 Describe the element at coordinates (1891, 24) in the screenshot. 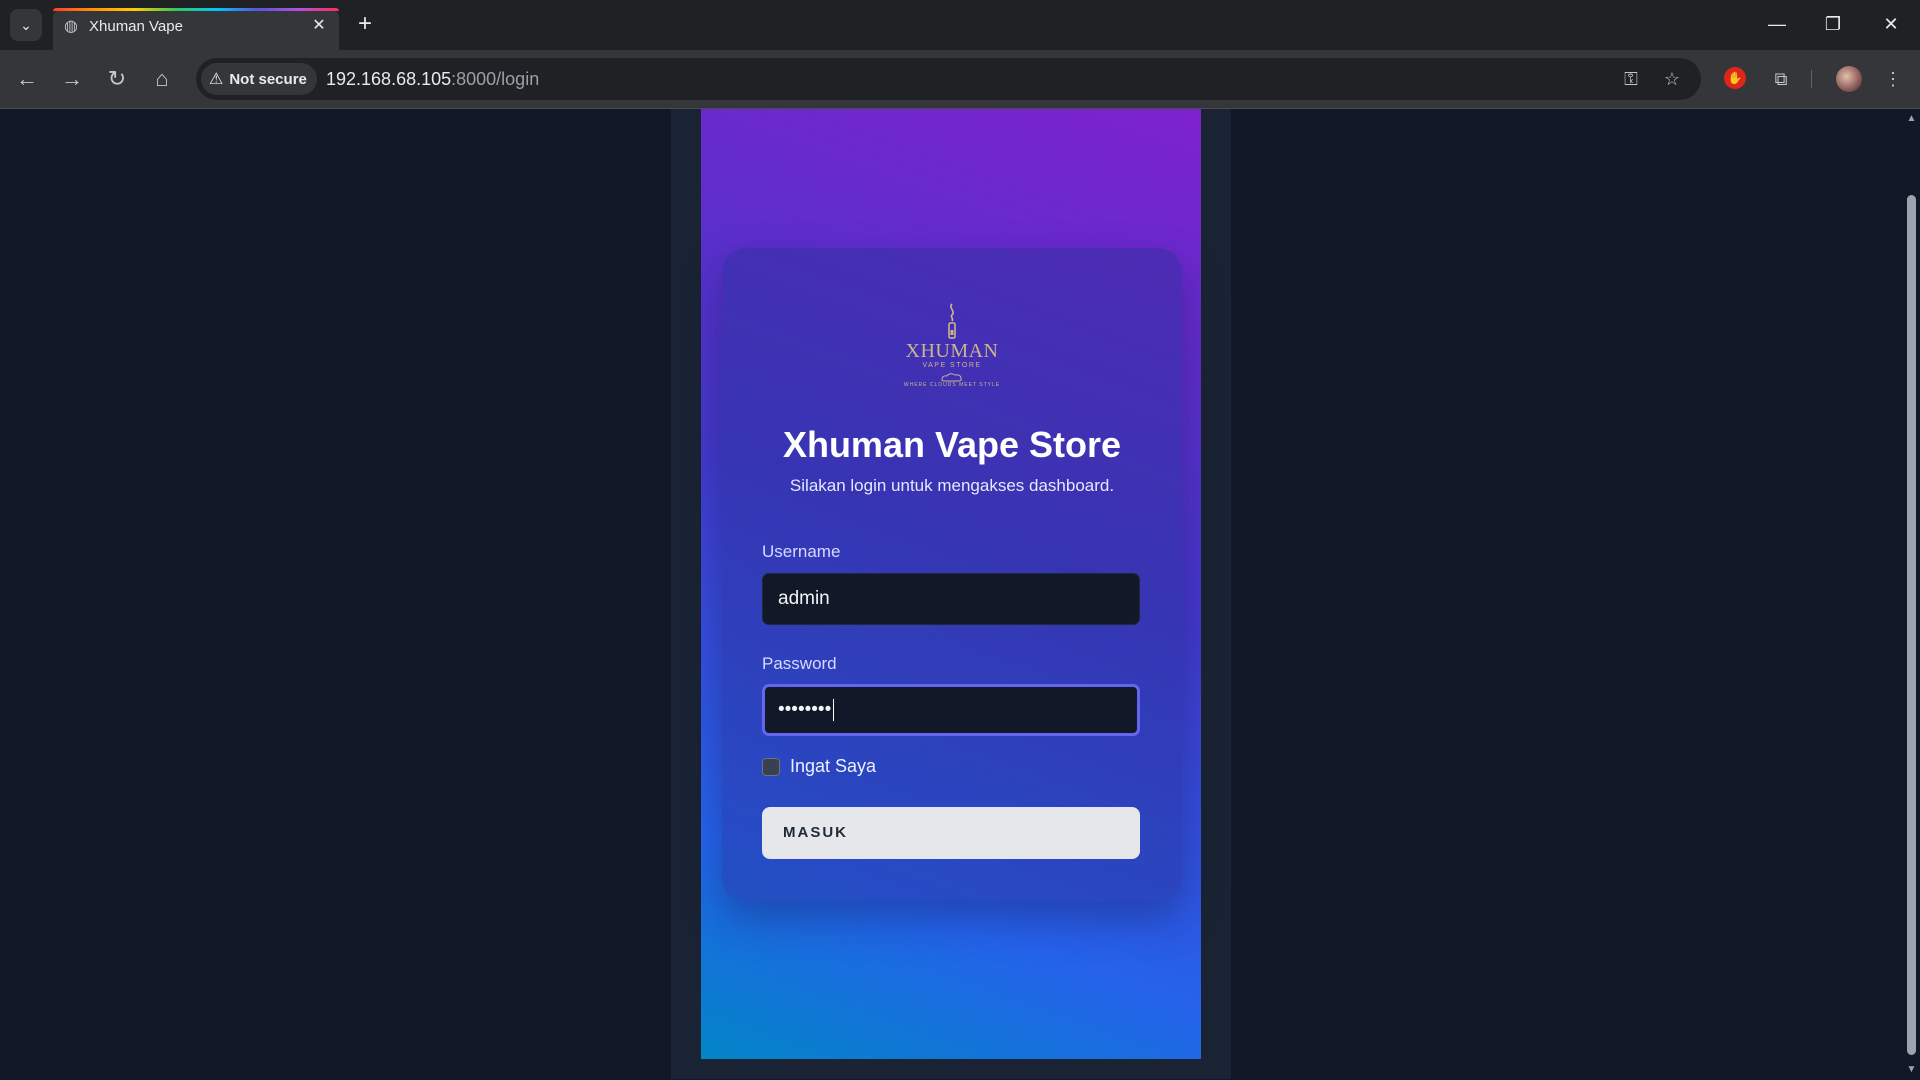

I see `close-window-icon: ✕` at that location.